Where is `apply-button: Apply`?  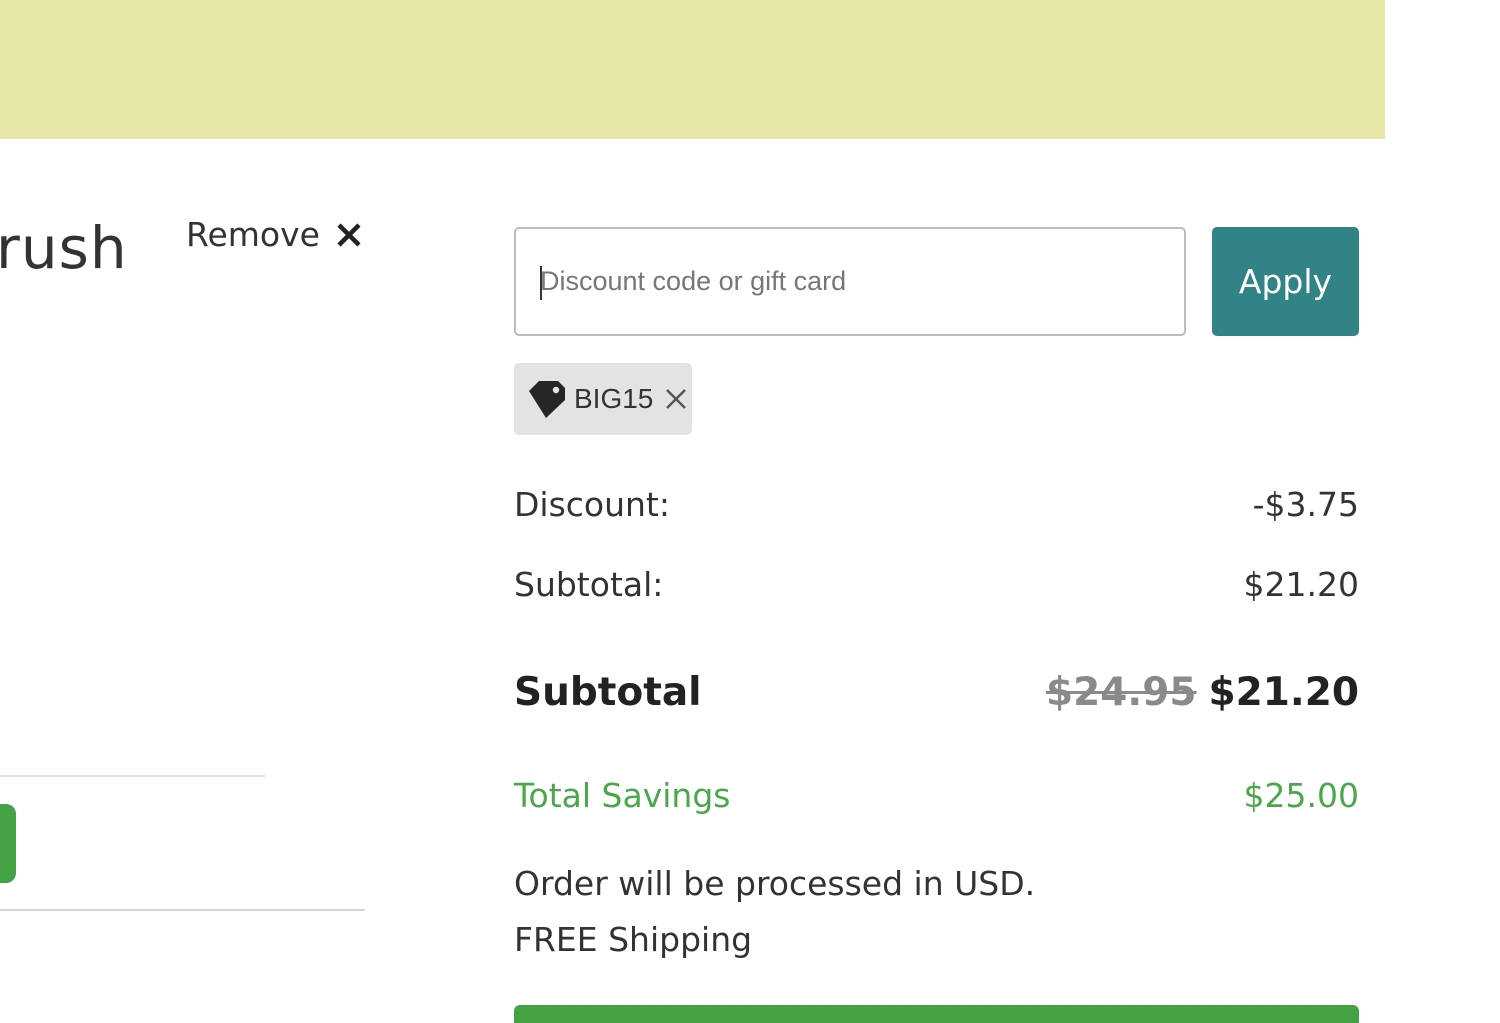
apply-button: Apply is located at coordinates (1285, 281).